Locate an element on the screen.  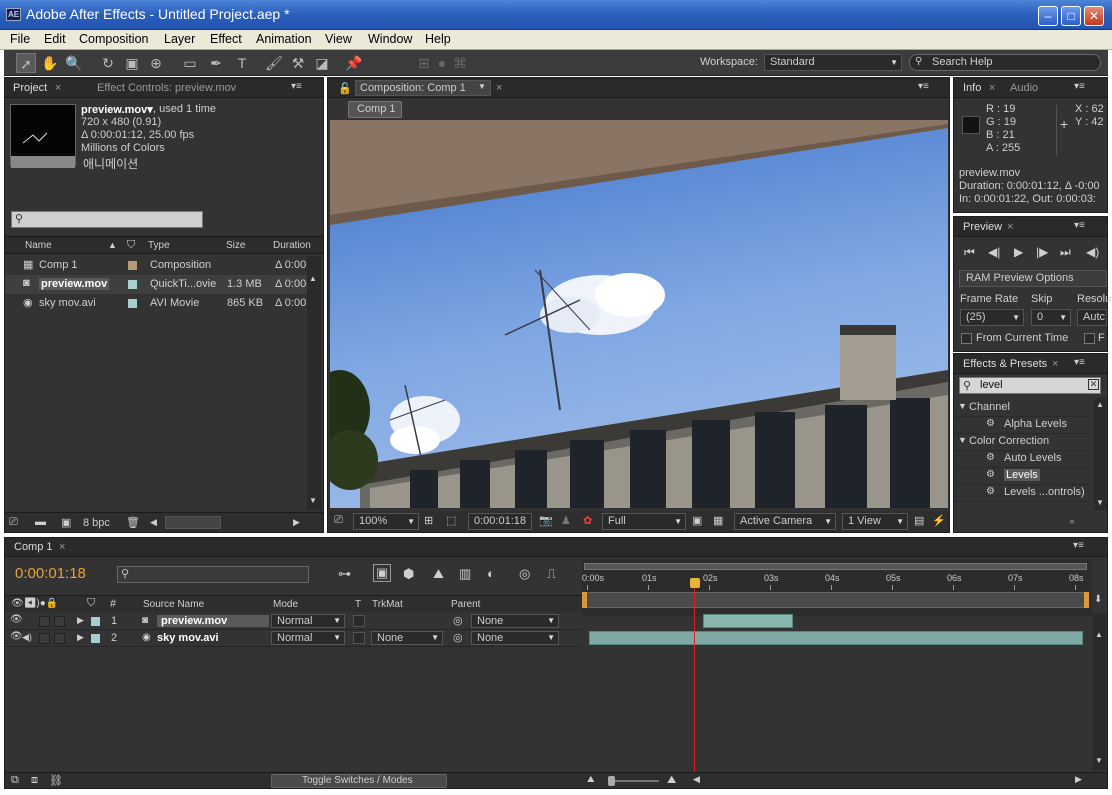
preserve-transparency-toggle is located at coordinates (359, 638).